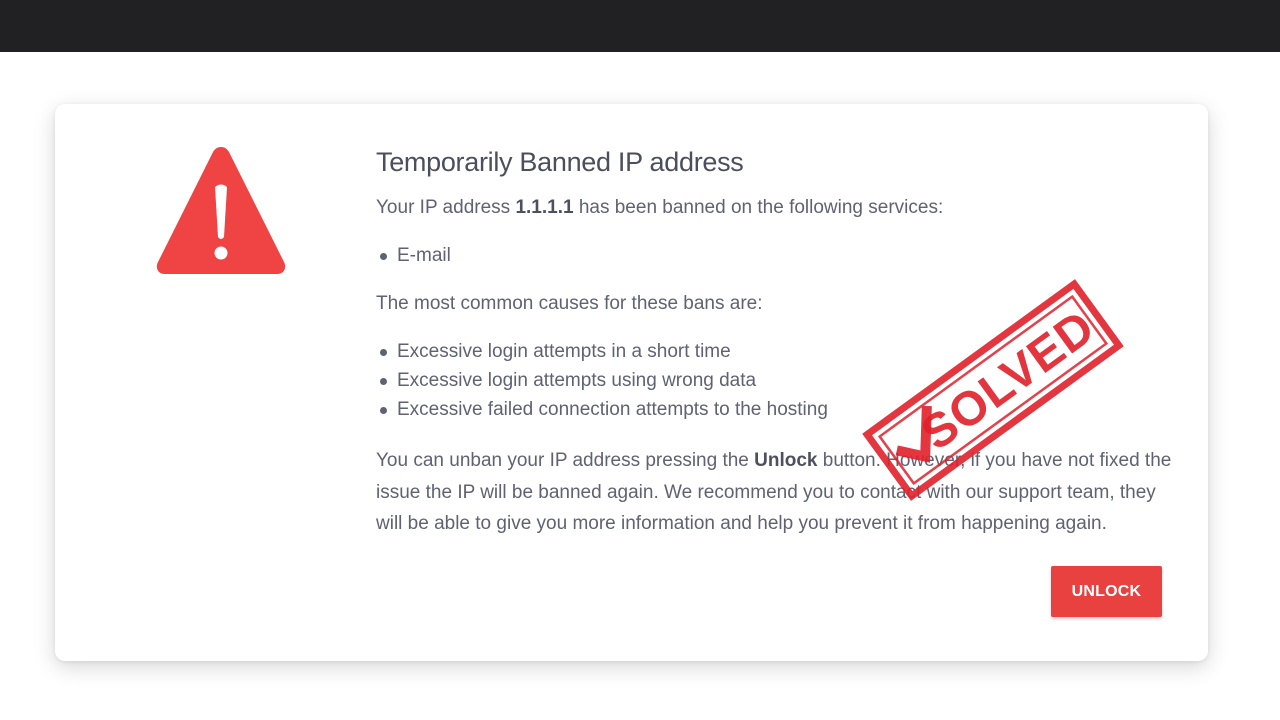 The width and height of the screenshot is (1280, 720). Describe the element at coordinates (221, 210) in the screenshot. I see `warning-triangle-icon` at that location.